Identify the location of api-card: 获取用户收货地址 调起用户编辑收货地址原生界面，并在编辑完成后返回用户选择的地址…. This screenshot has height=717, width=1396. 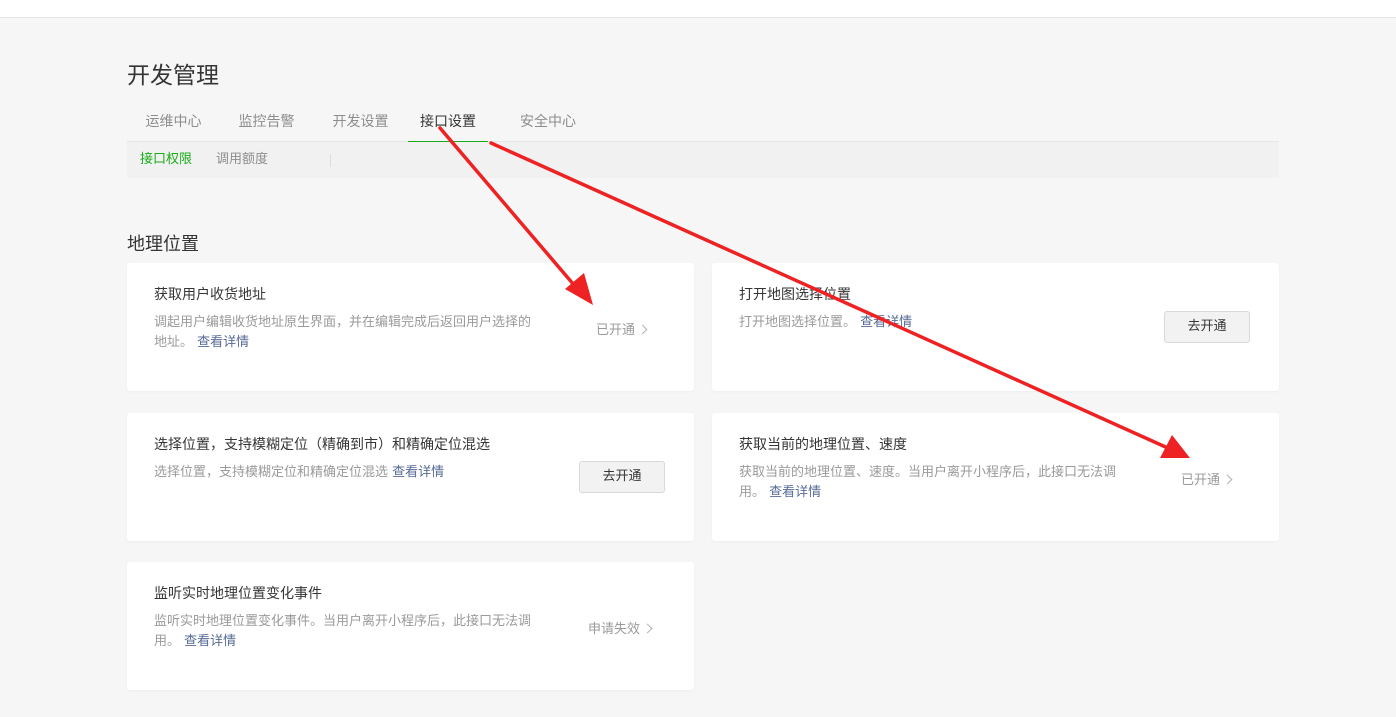
(410, 327).